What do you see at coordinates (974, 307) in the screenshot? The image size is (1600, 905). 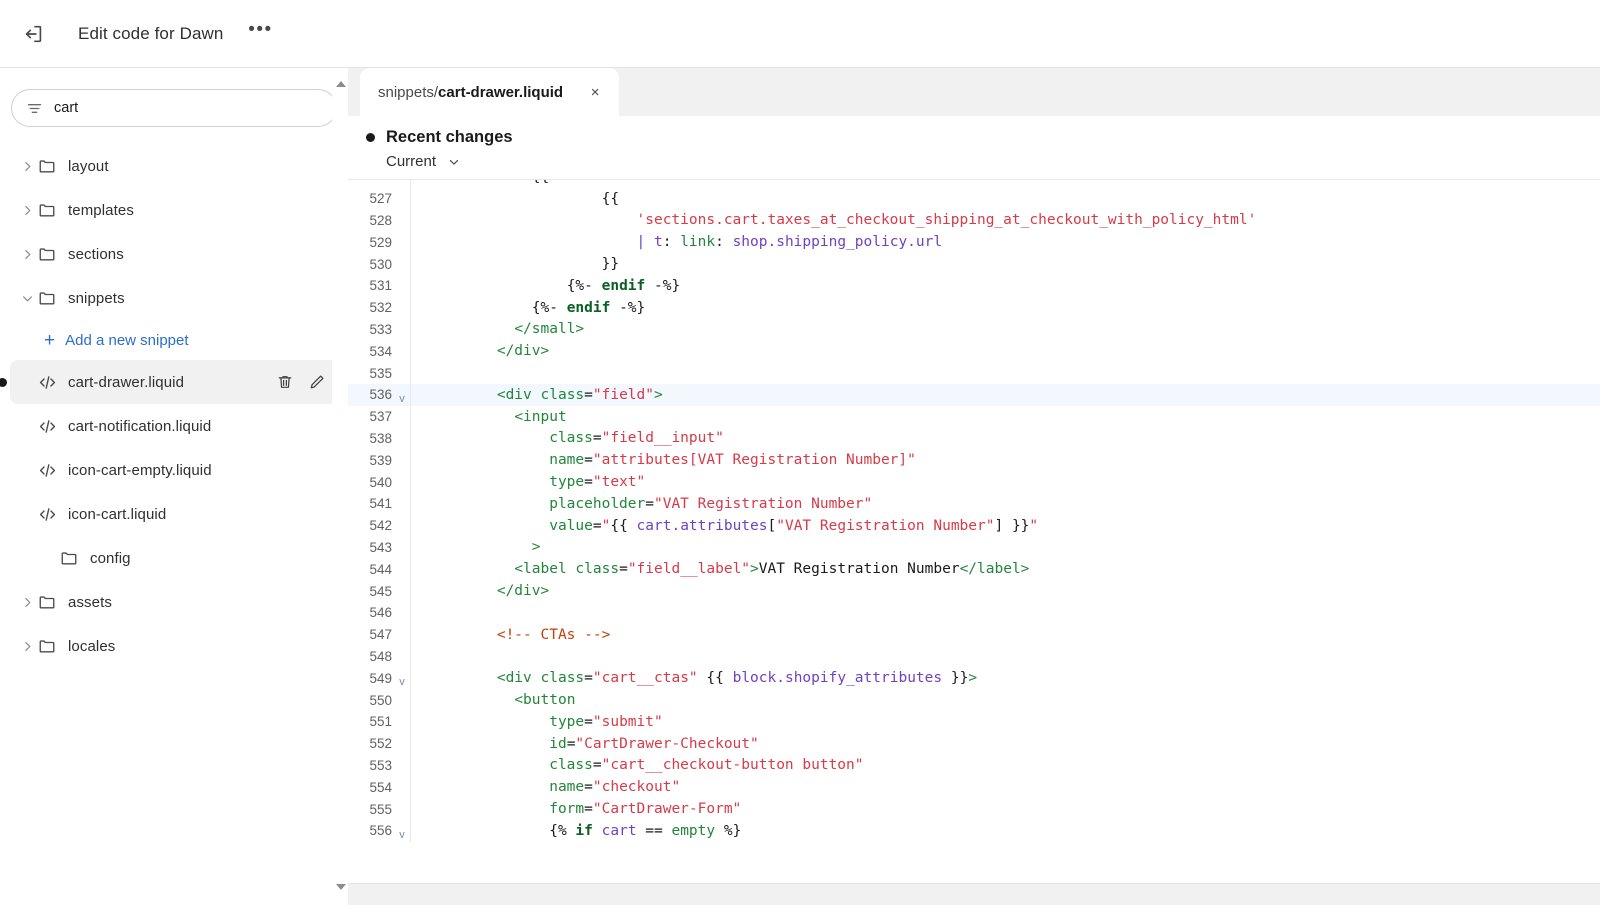 I see `code-line-532: 532 {%- endif -%}` at bounding box center [974, 307].